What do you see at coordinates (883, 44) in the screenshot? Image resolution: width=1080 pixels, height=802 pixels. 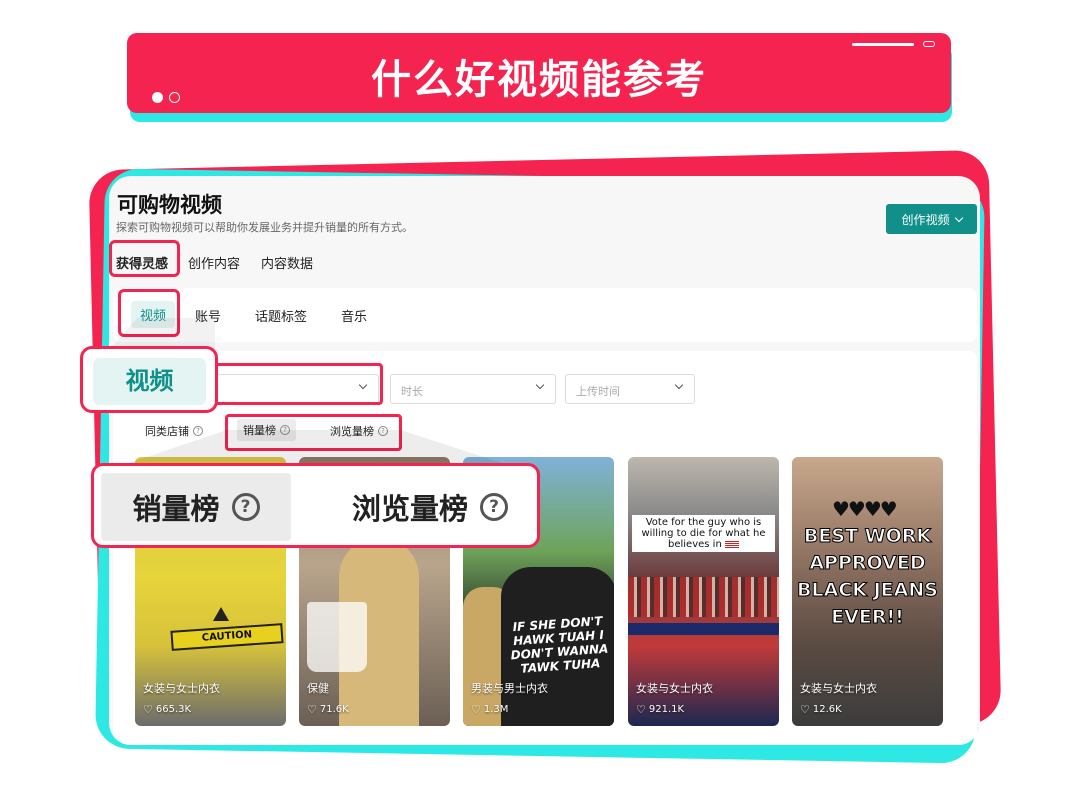 I see `banner-decoration-line` at bounding box center [883, 44].